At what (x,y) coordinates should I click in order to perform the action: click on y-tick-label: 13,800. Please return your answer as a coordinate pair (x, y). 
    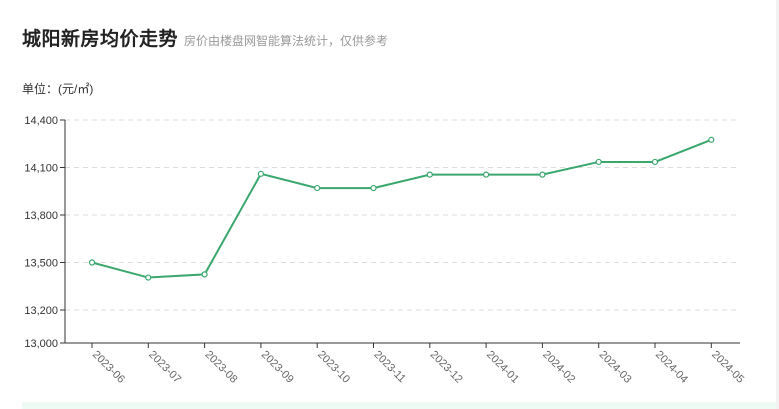
    Looking at the image, I should click on (41, 216).